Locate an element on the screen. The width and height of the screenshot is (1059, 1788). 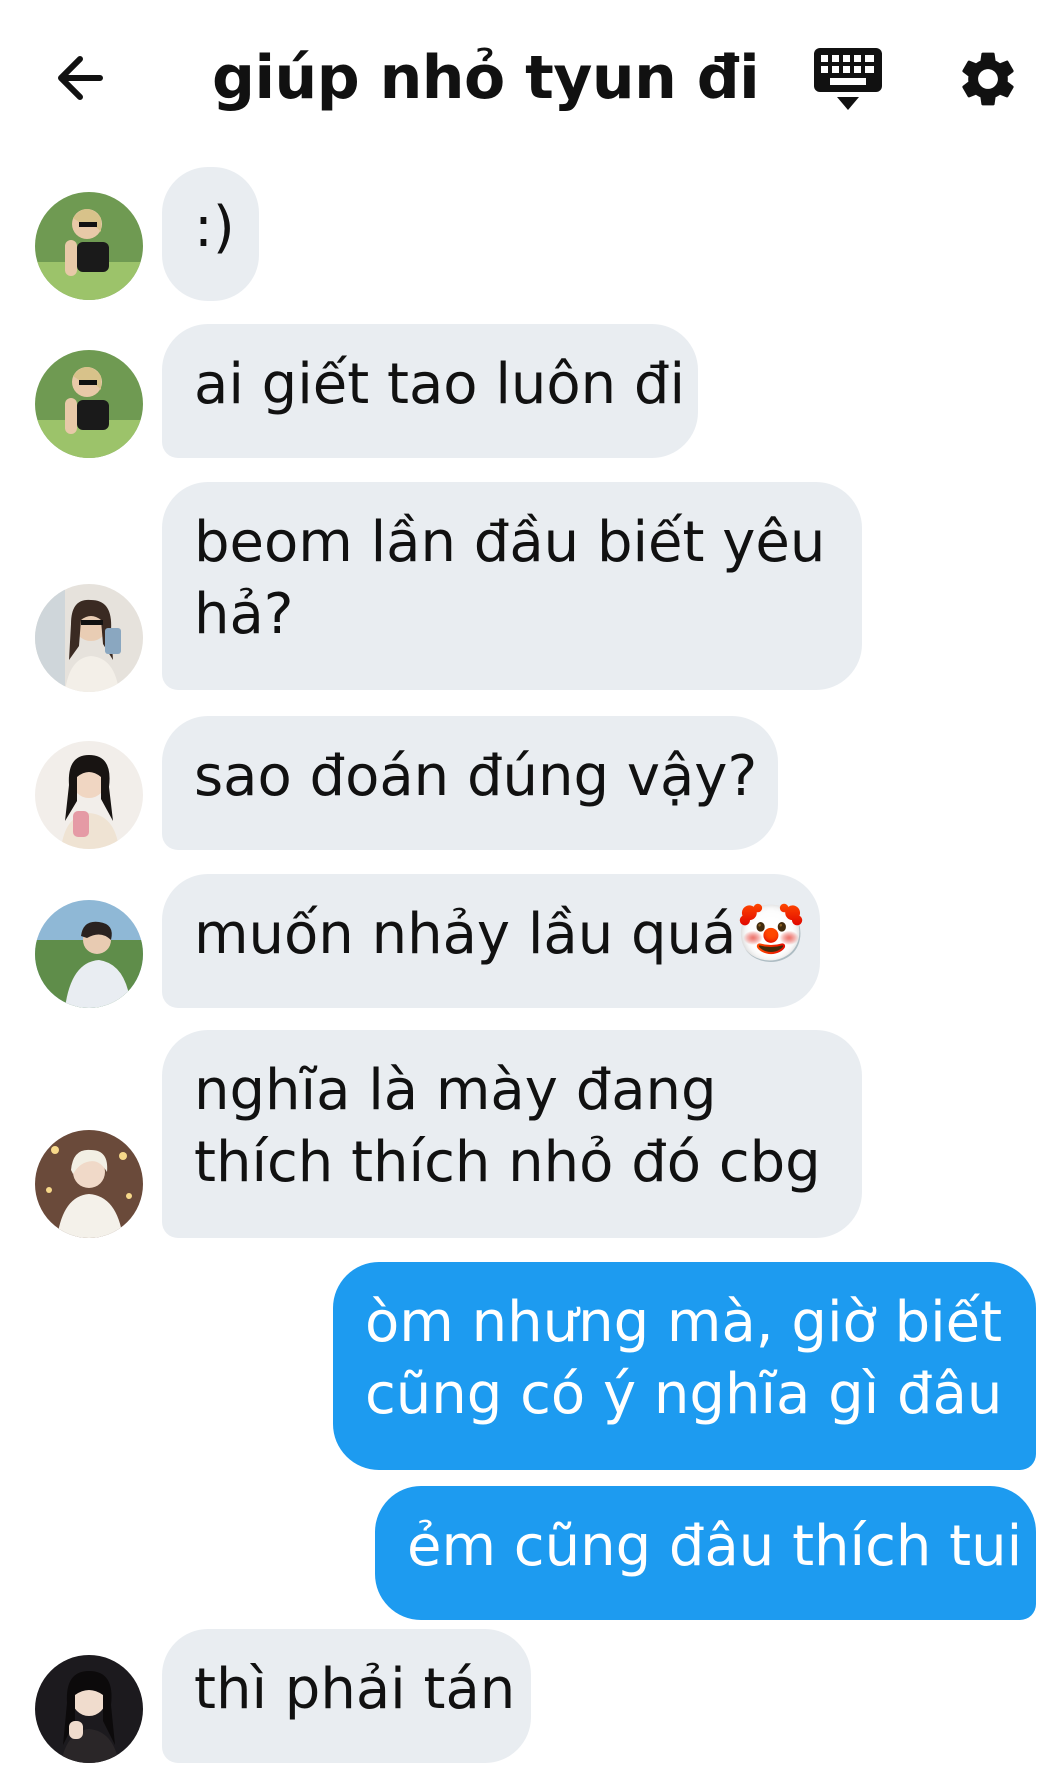
message-text: nghĩa là mày đang is located at coordinates (455, 1090).